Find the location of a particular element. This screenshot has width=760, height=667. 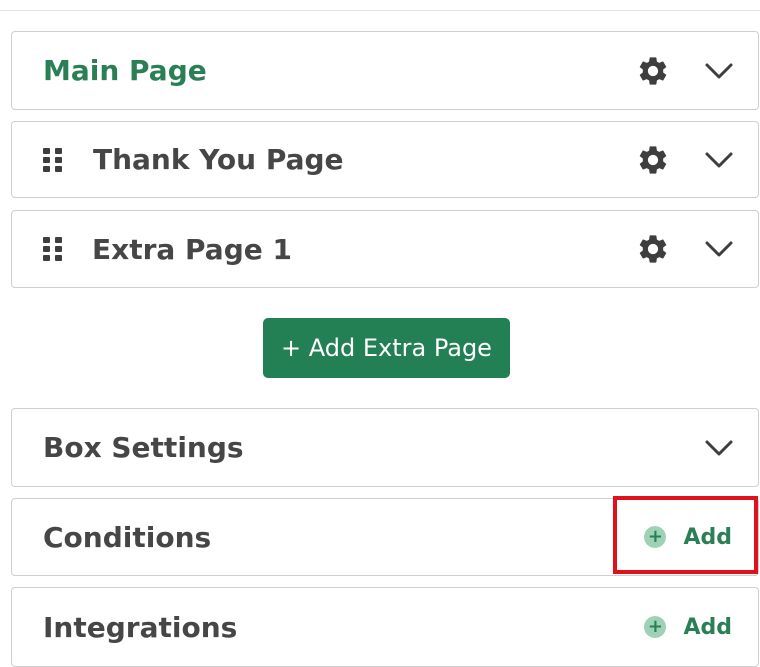

integrations-add-button: + Add is located at coordinates (688, 627).